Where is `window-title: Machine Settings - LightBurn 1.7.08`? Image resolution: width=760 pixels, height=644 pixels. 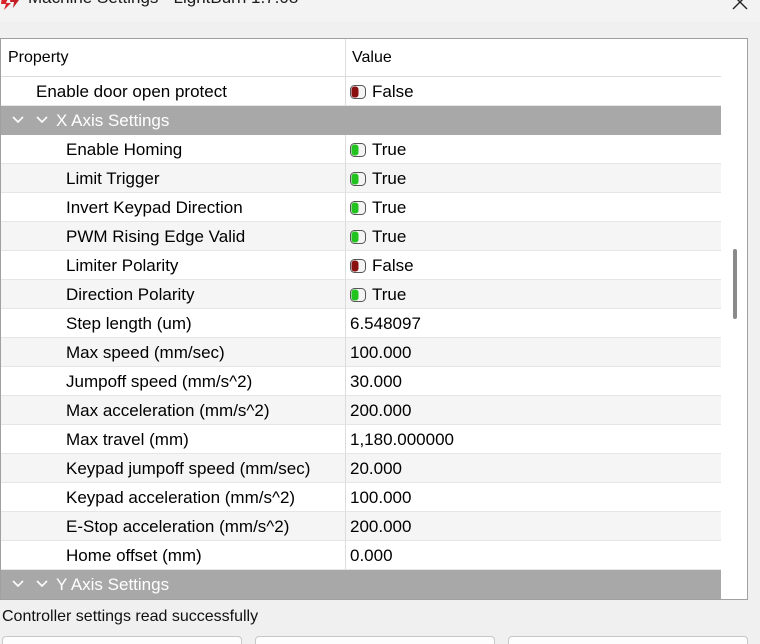
window-title: Machine Settings - LightBurn 1.7.08 is located at coordinates (163, 4).